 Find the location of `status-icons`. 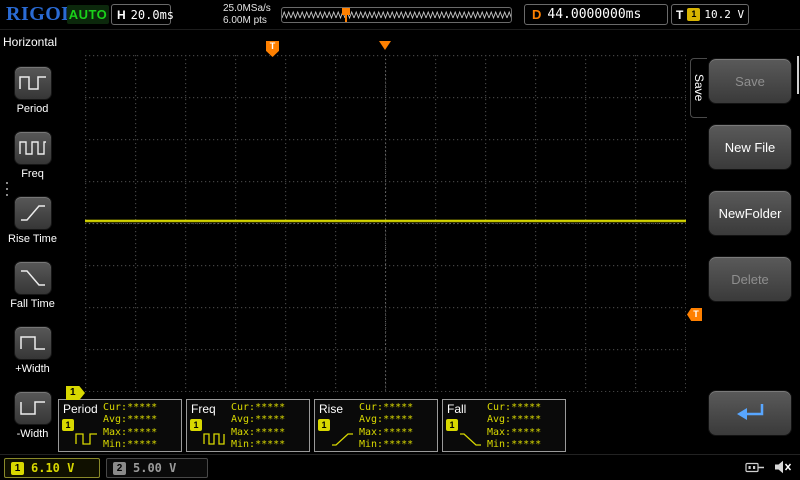

status-icons is located at coordinates (768, 469).